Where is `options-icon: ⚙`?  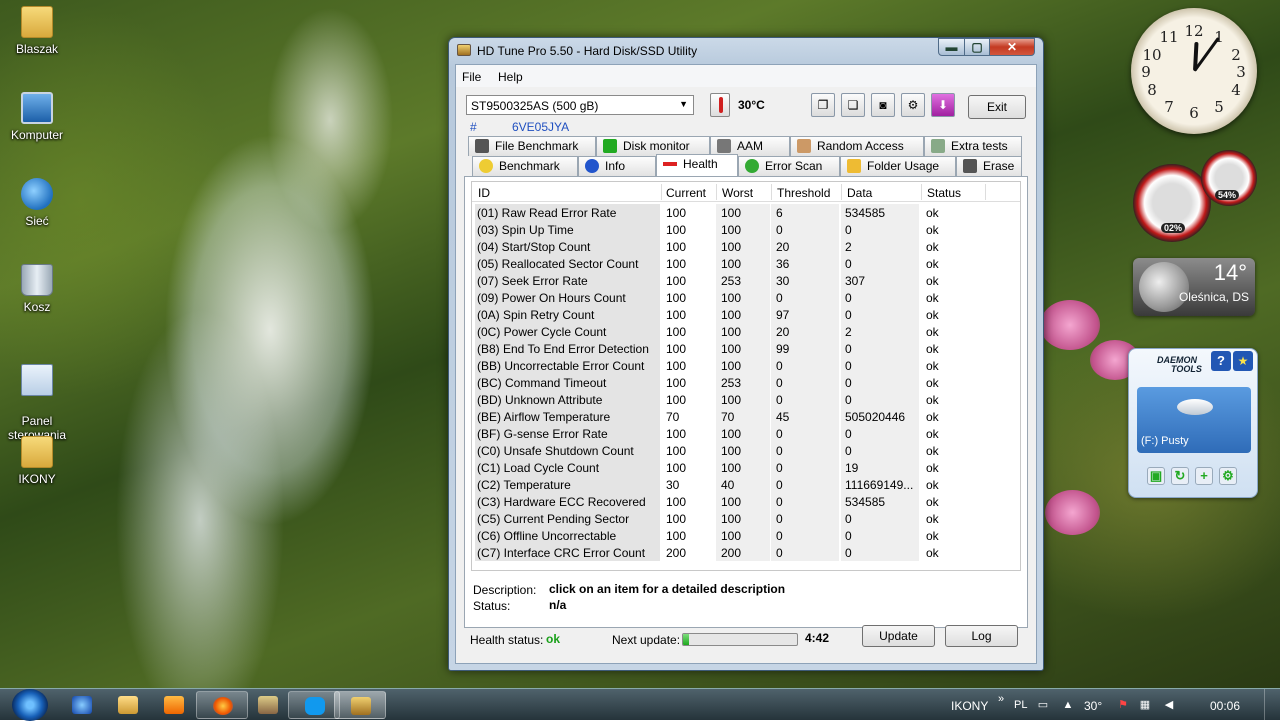
options-icon: ⚙ is located at coordinates (913, 105).